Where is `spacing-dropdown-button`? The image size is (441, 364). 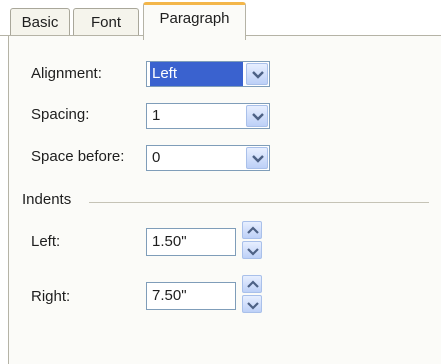 spacing-dropdown-button is located at coordinates (257, 116).